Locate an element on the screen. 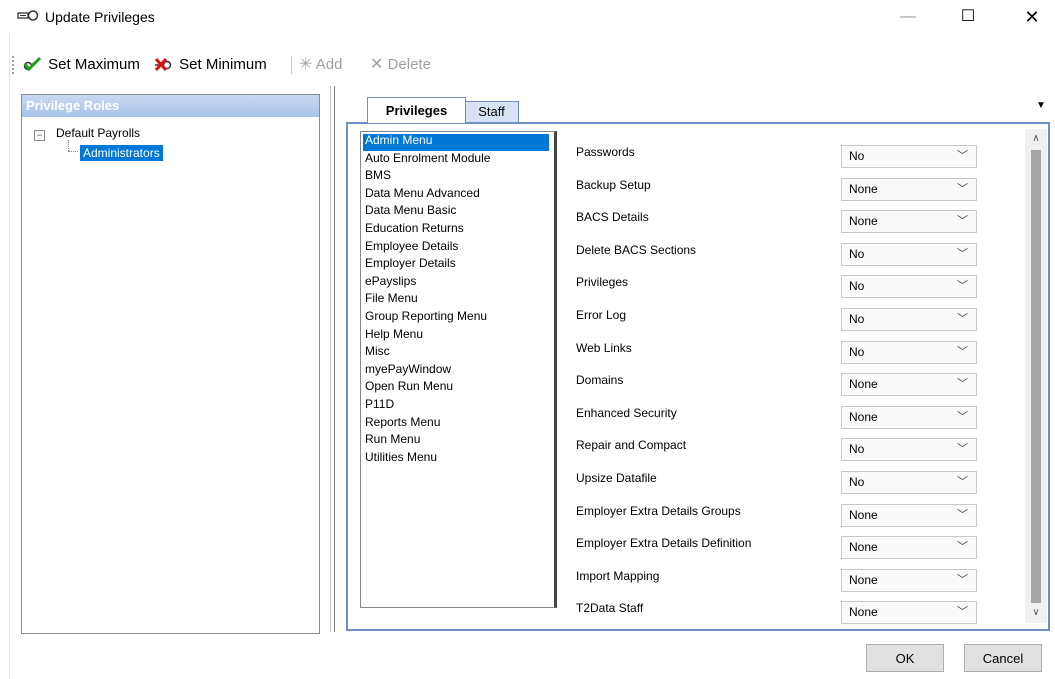  sparkle-add-icon: ✳ is located at coordinates (306, 64).